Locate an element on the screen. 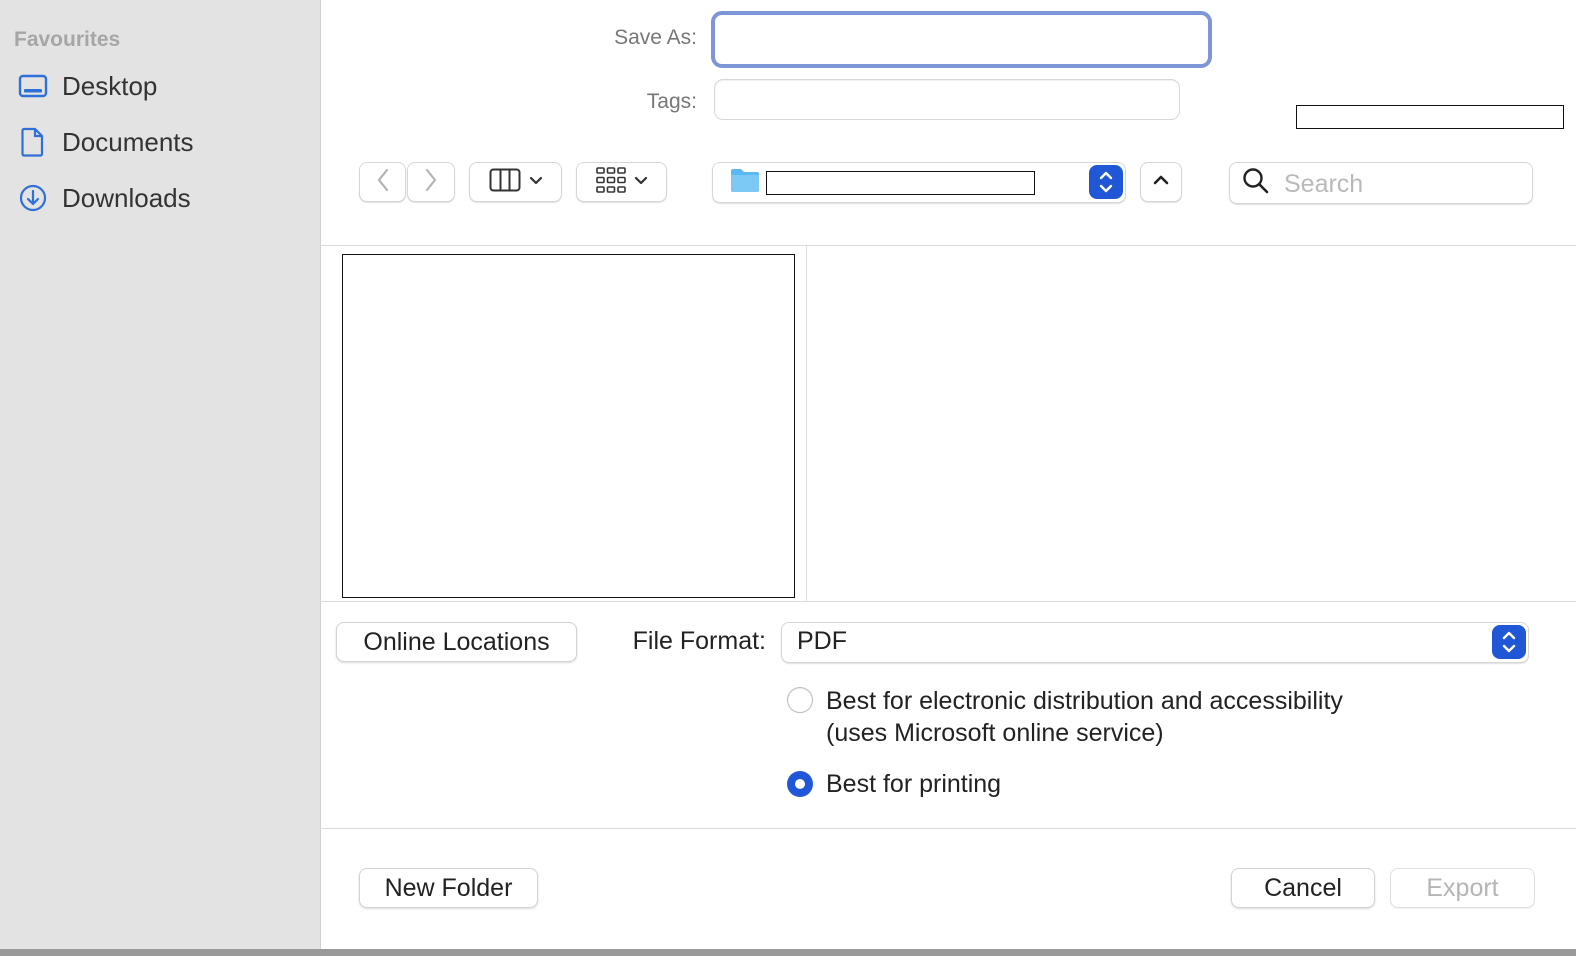  cancel-button: Cancel is located at coordinates (1303, 888).